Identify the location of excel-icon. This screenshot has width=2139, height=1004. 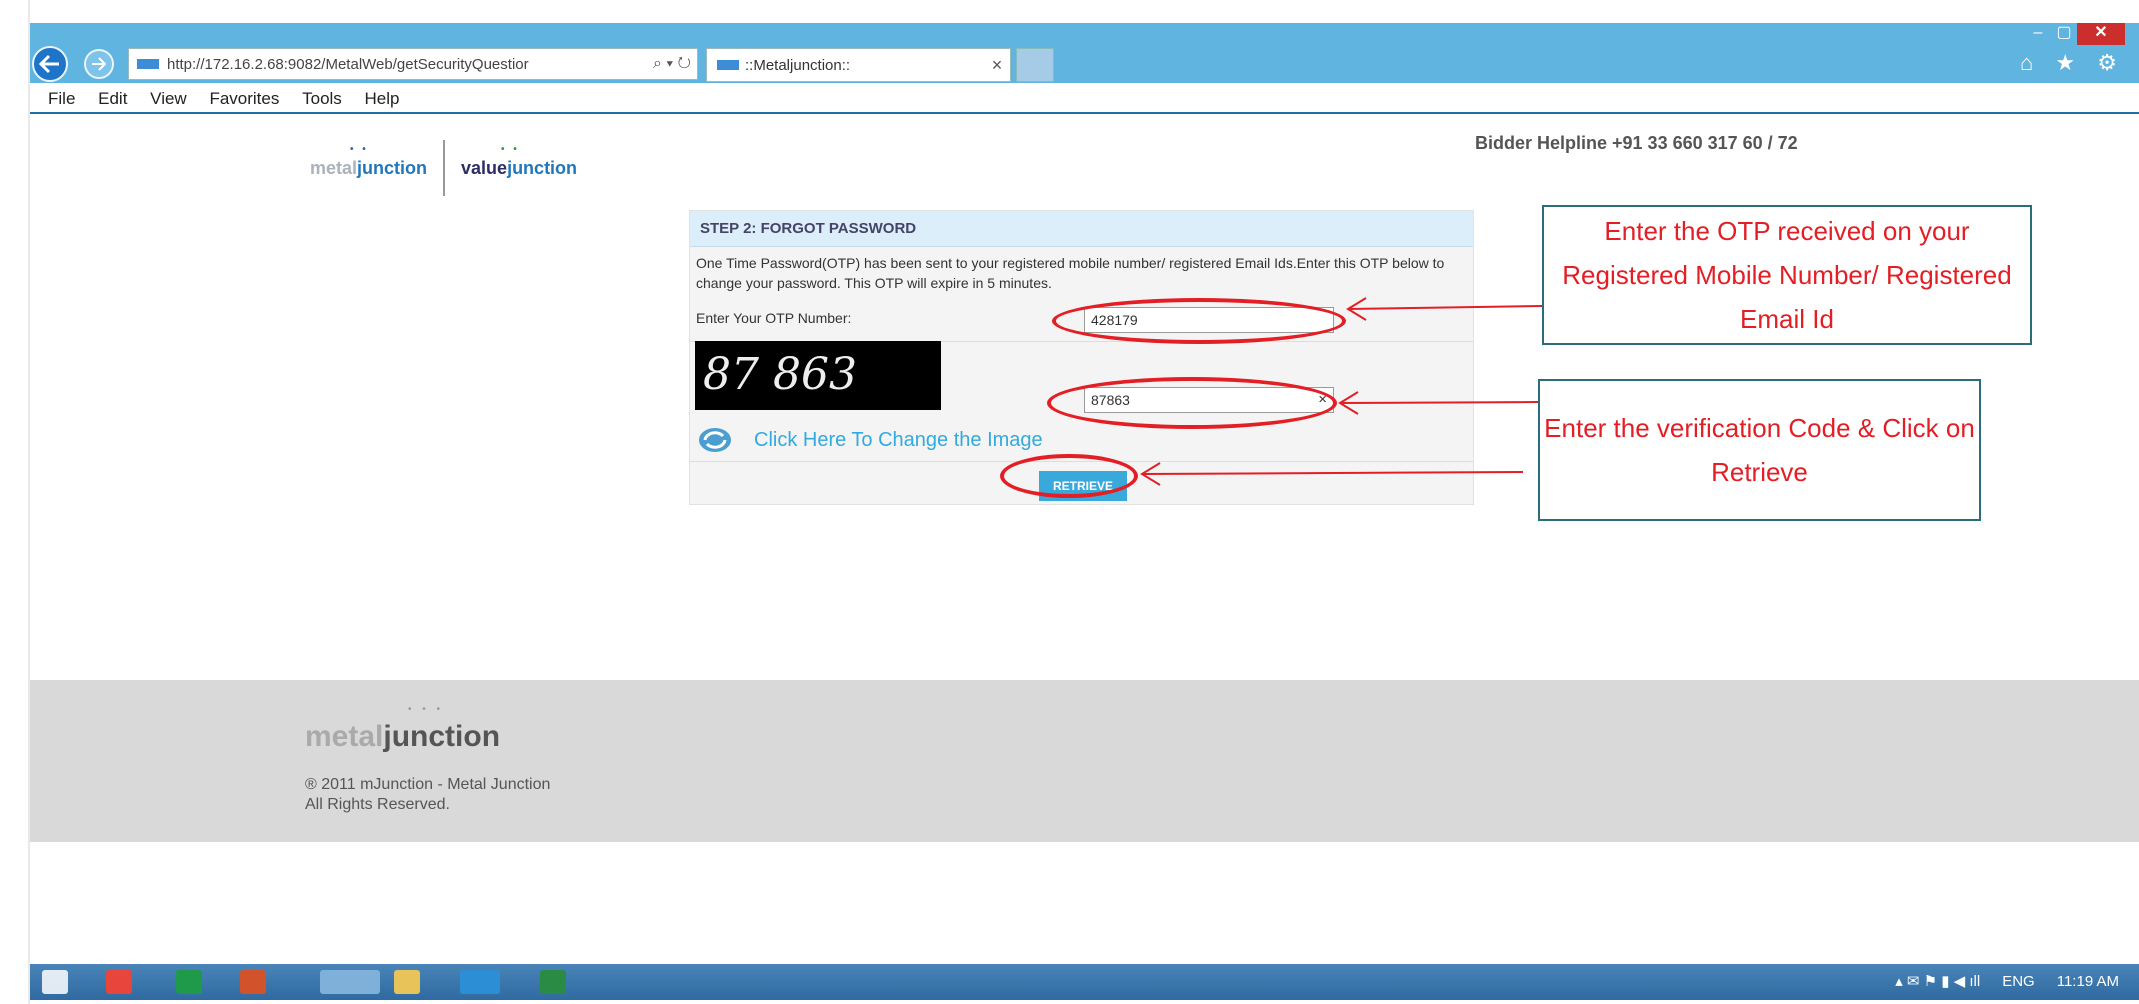
(189, 982).